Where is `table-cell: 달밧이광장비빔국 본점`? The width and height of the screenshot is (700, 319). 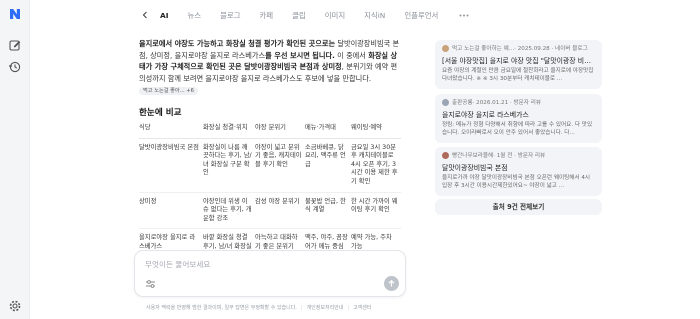 table-cell: 달밧이광장비빔국 본점 is located at coordinates (171, 165).